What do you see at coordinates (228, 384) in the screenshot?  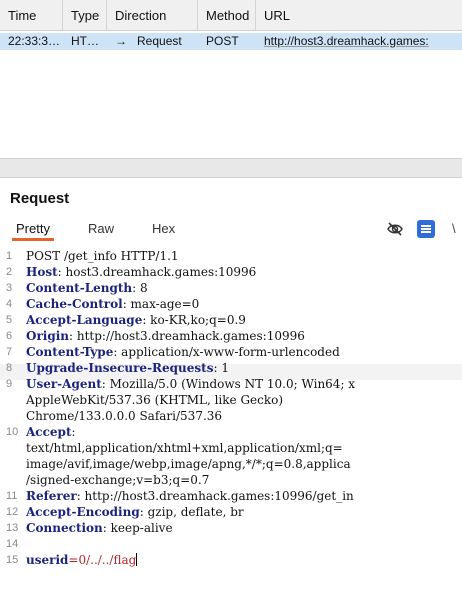 I see `header-value: : Mozilla/5.0 (Windows NT 10.0; Win64; x` at bounding box center [228, 384].